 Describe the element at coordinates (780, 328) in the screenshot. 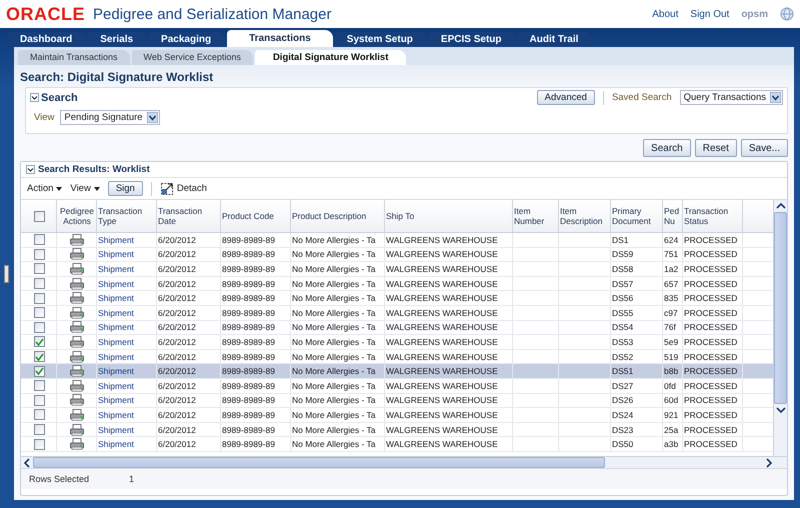

I see `vertical-scrollbar` at that location.